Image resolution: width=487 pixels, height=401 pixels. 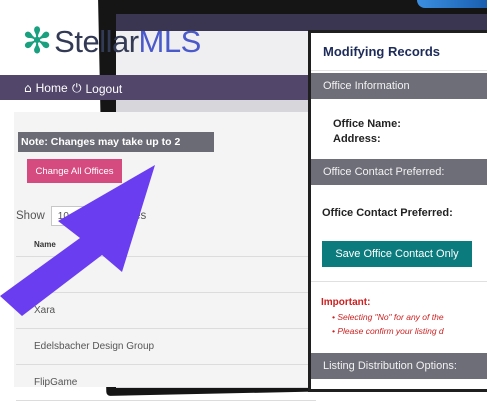 I want to click on office-contact-label: Office Contact Preferred:, so click(x=387, y=213).